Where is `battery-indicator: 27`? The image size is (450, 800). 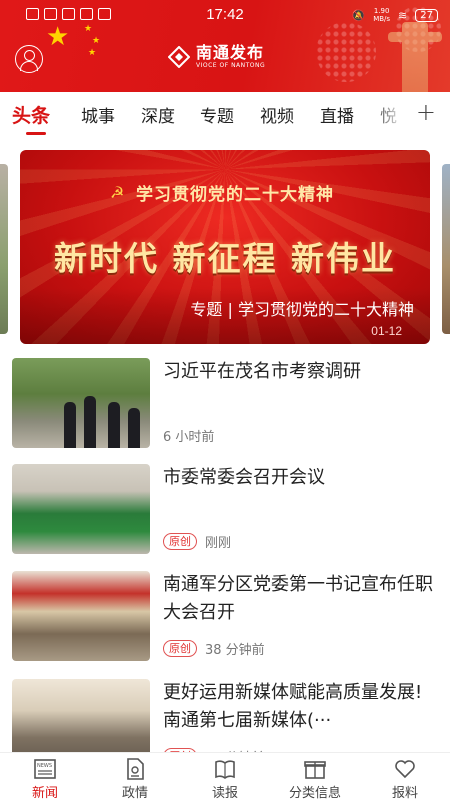 battery-indicator: 27 is located at coordinates (426, 15).